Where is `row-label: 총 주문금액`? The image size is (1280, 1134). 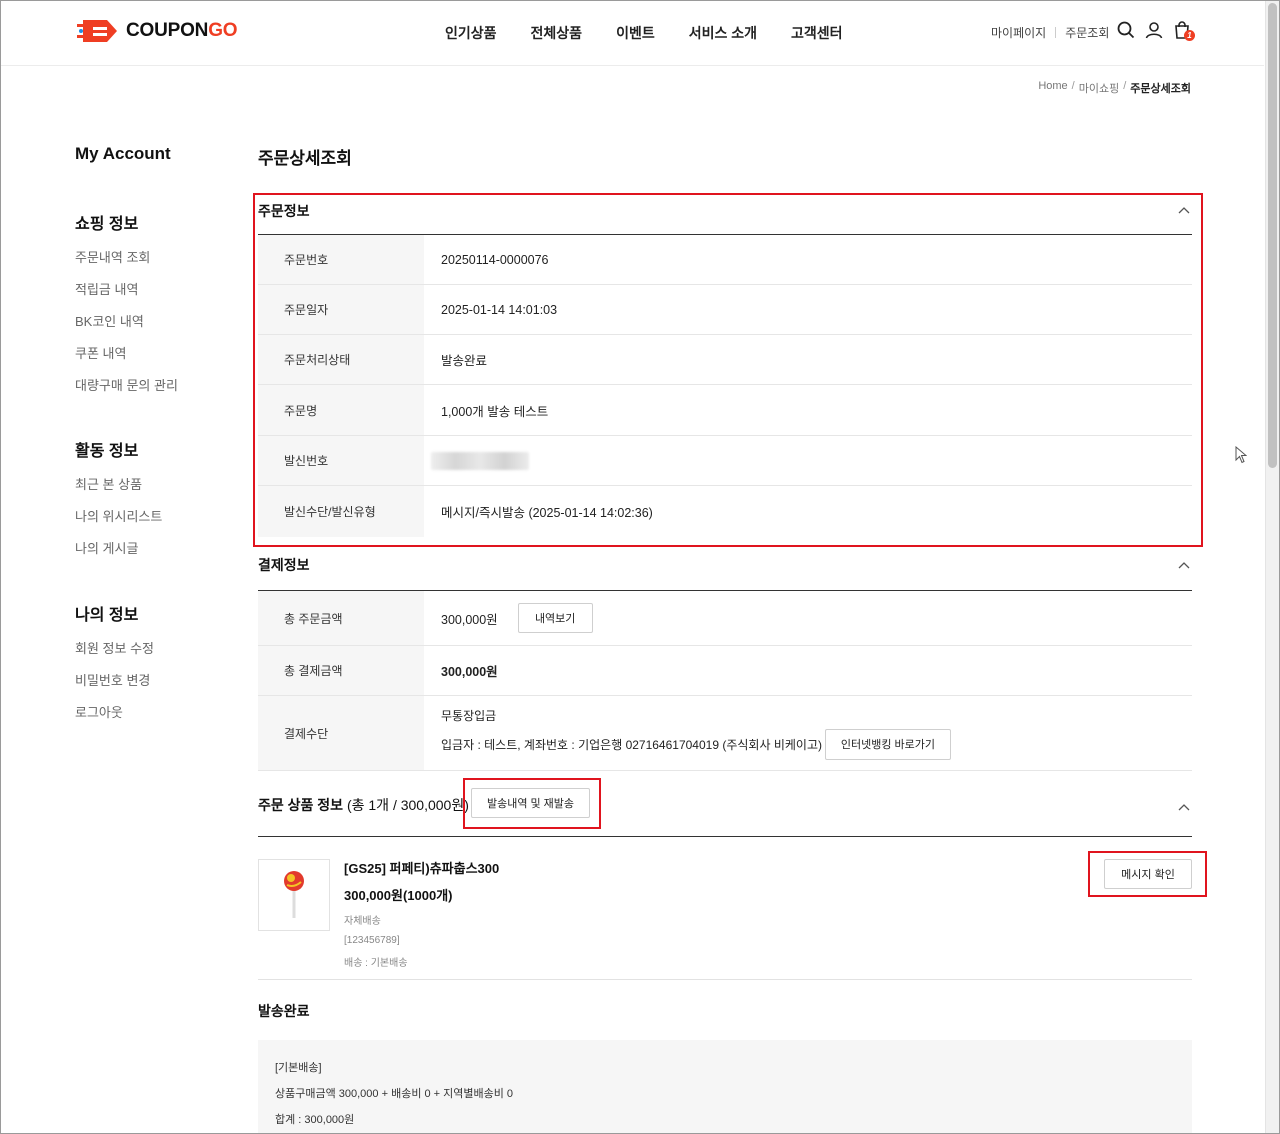 row-label: 총 주문금액 is located at coordinates (341, 618).